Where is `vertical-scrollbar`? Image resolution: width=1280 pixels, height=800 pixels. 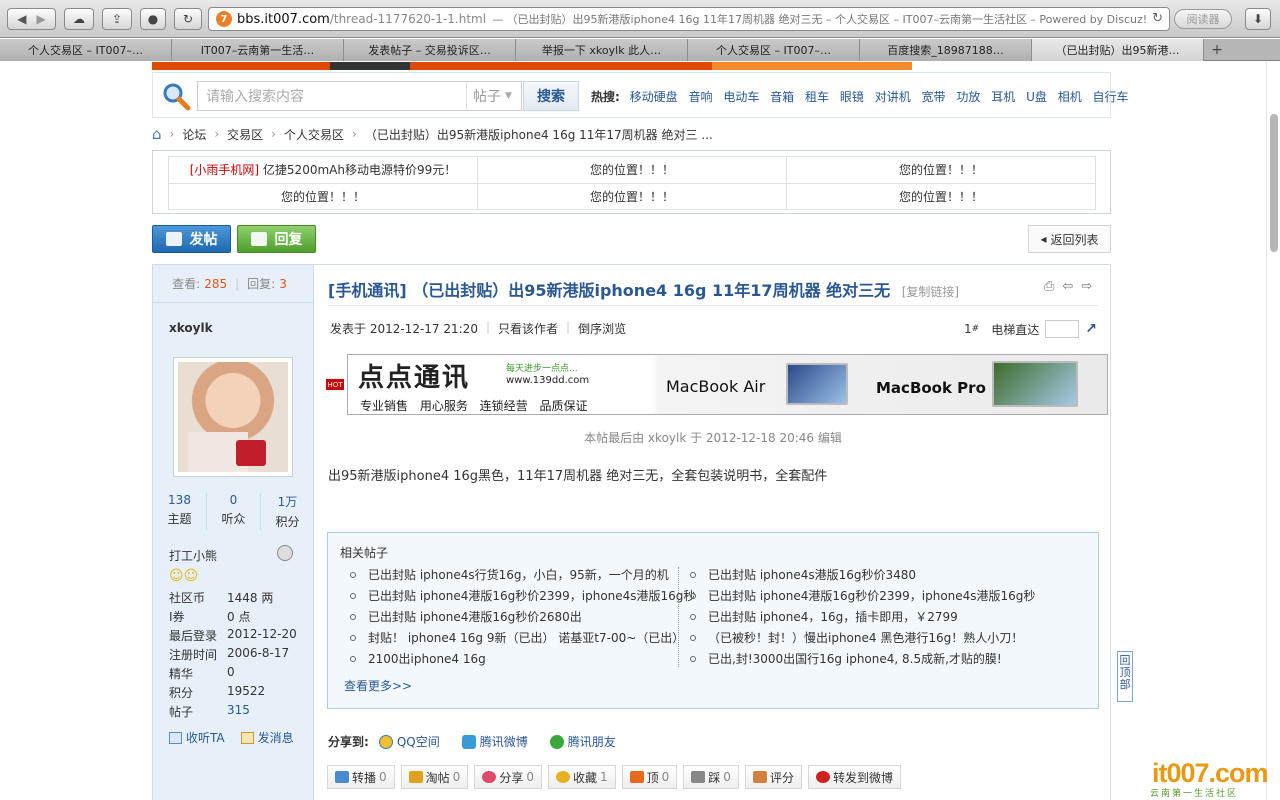 vertical-scrollbar is located at coordinates (1273, 431).